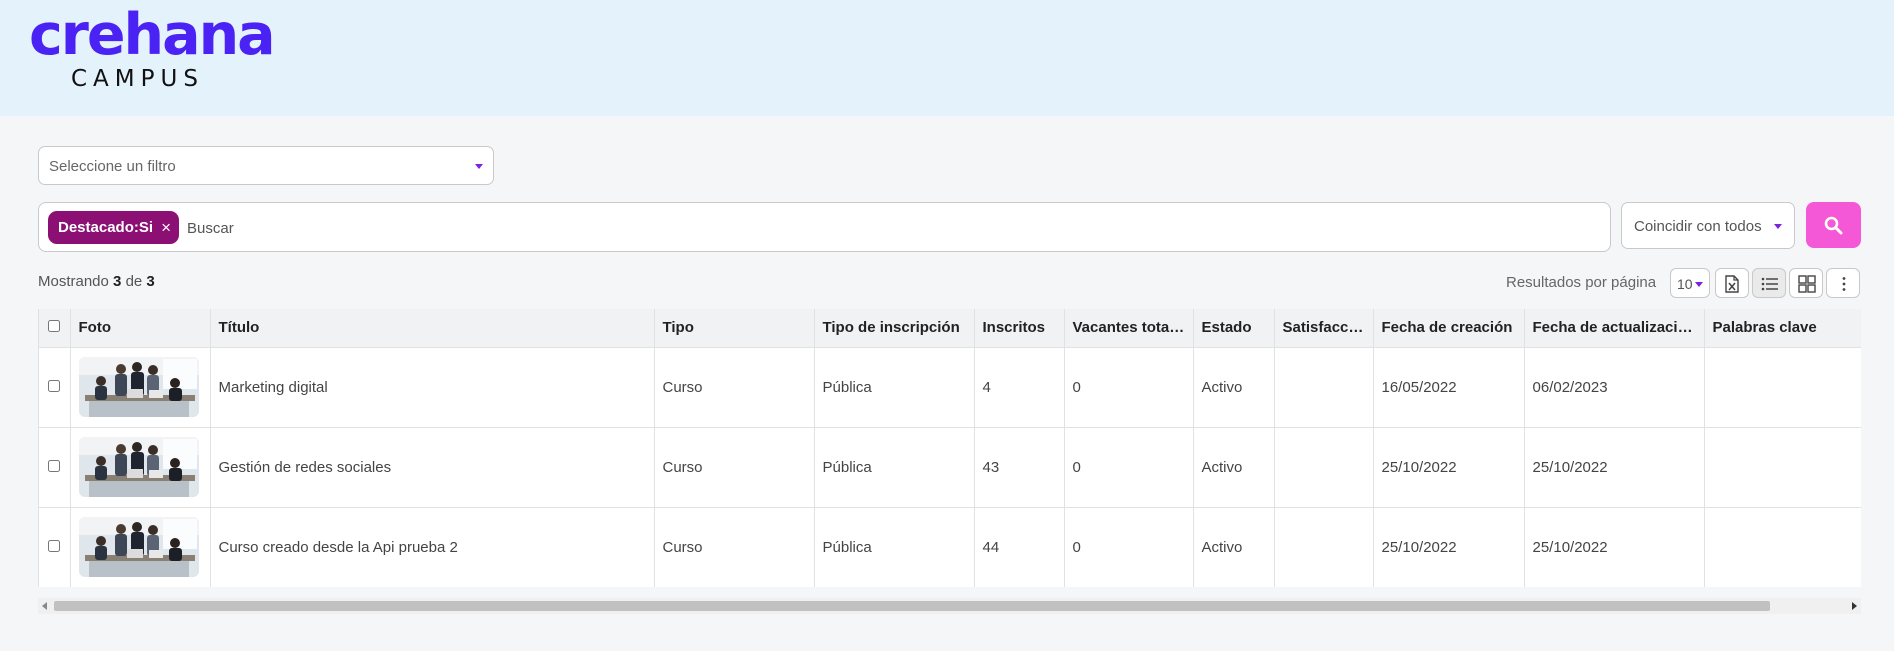  I want to click on list-view-icon, so click(1769, 284).